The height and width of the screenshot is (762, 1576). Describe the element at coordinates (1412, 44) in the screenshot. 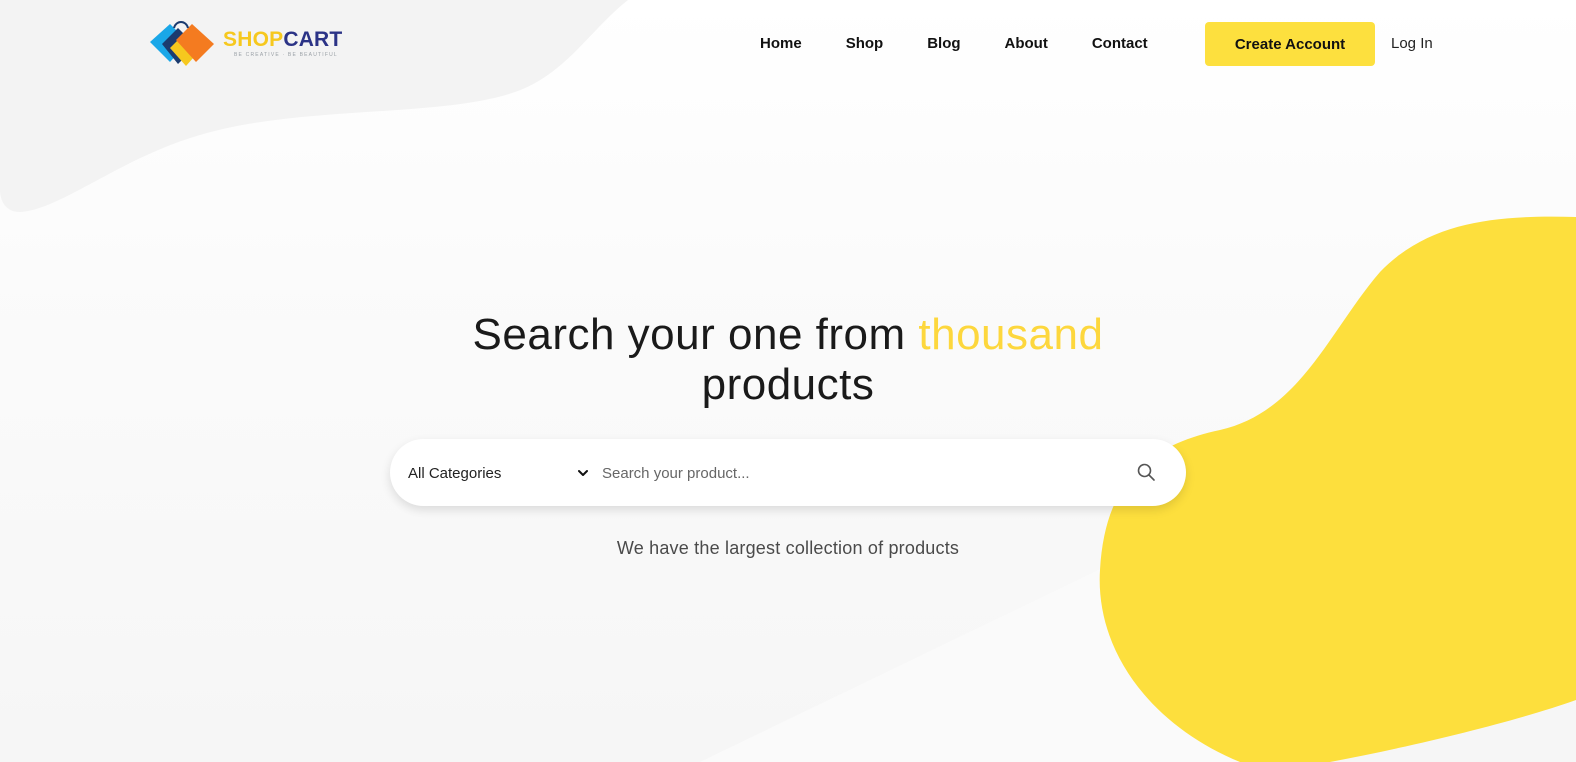

I see `login-link: Log In` at that location.